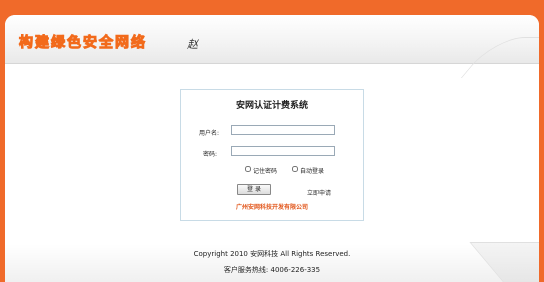  What do you see at coordinates (272, 254) in the screenshot?
I see `copyright-text: Copyright 2010 安网科技 All Rights Reserved.` at bounding box center [272, 254].